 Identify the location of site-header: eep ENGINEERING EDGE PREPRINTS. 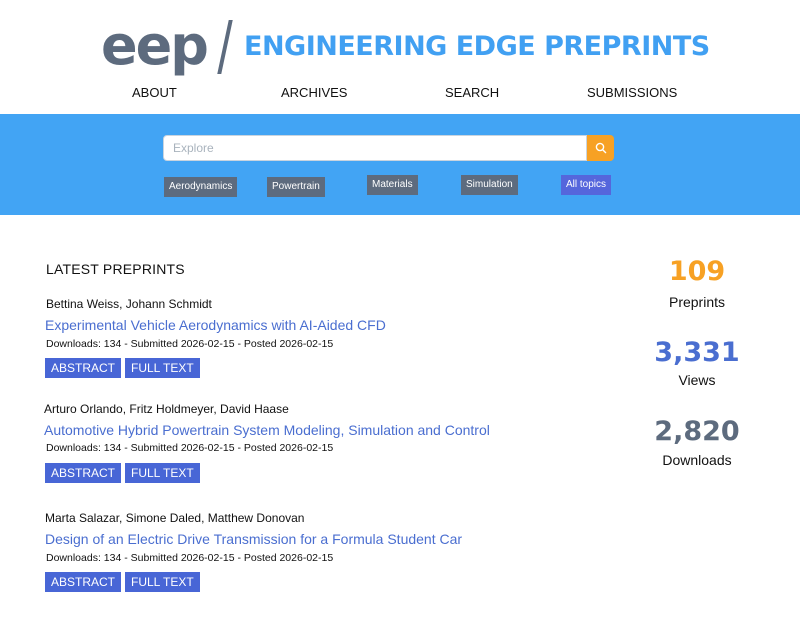
(400, 46).